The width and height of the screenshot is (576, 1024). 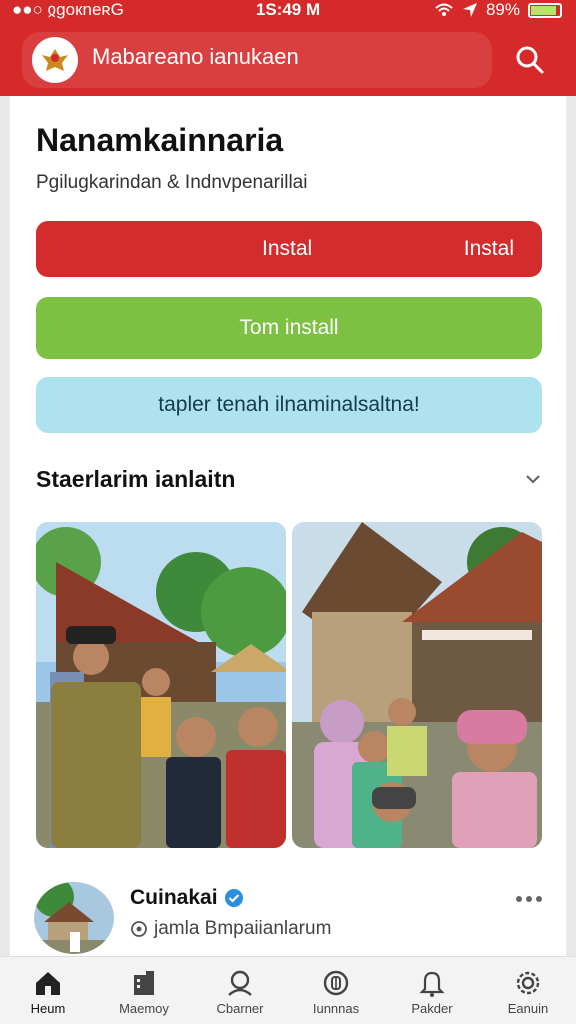 I want to click on village-photo-left, so click(x=161, y=685).